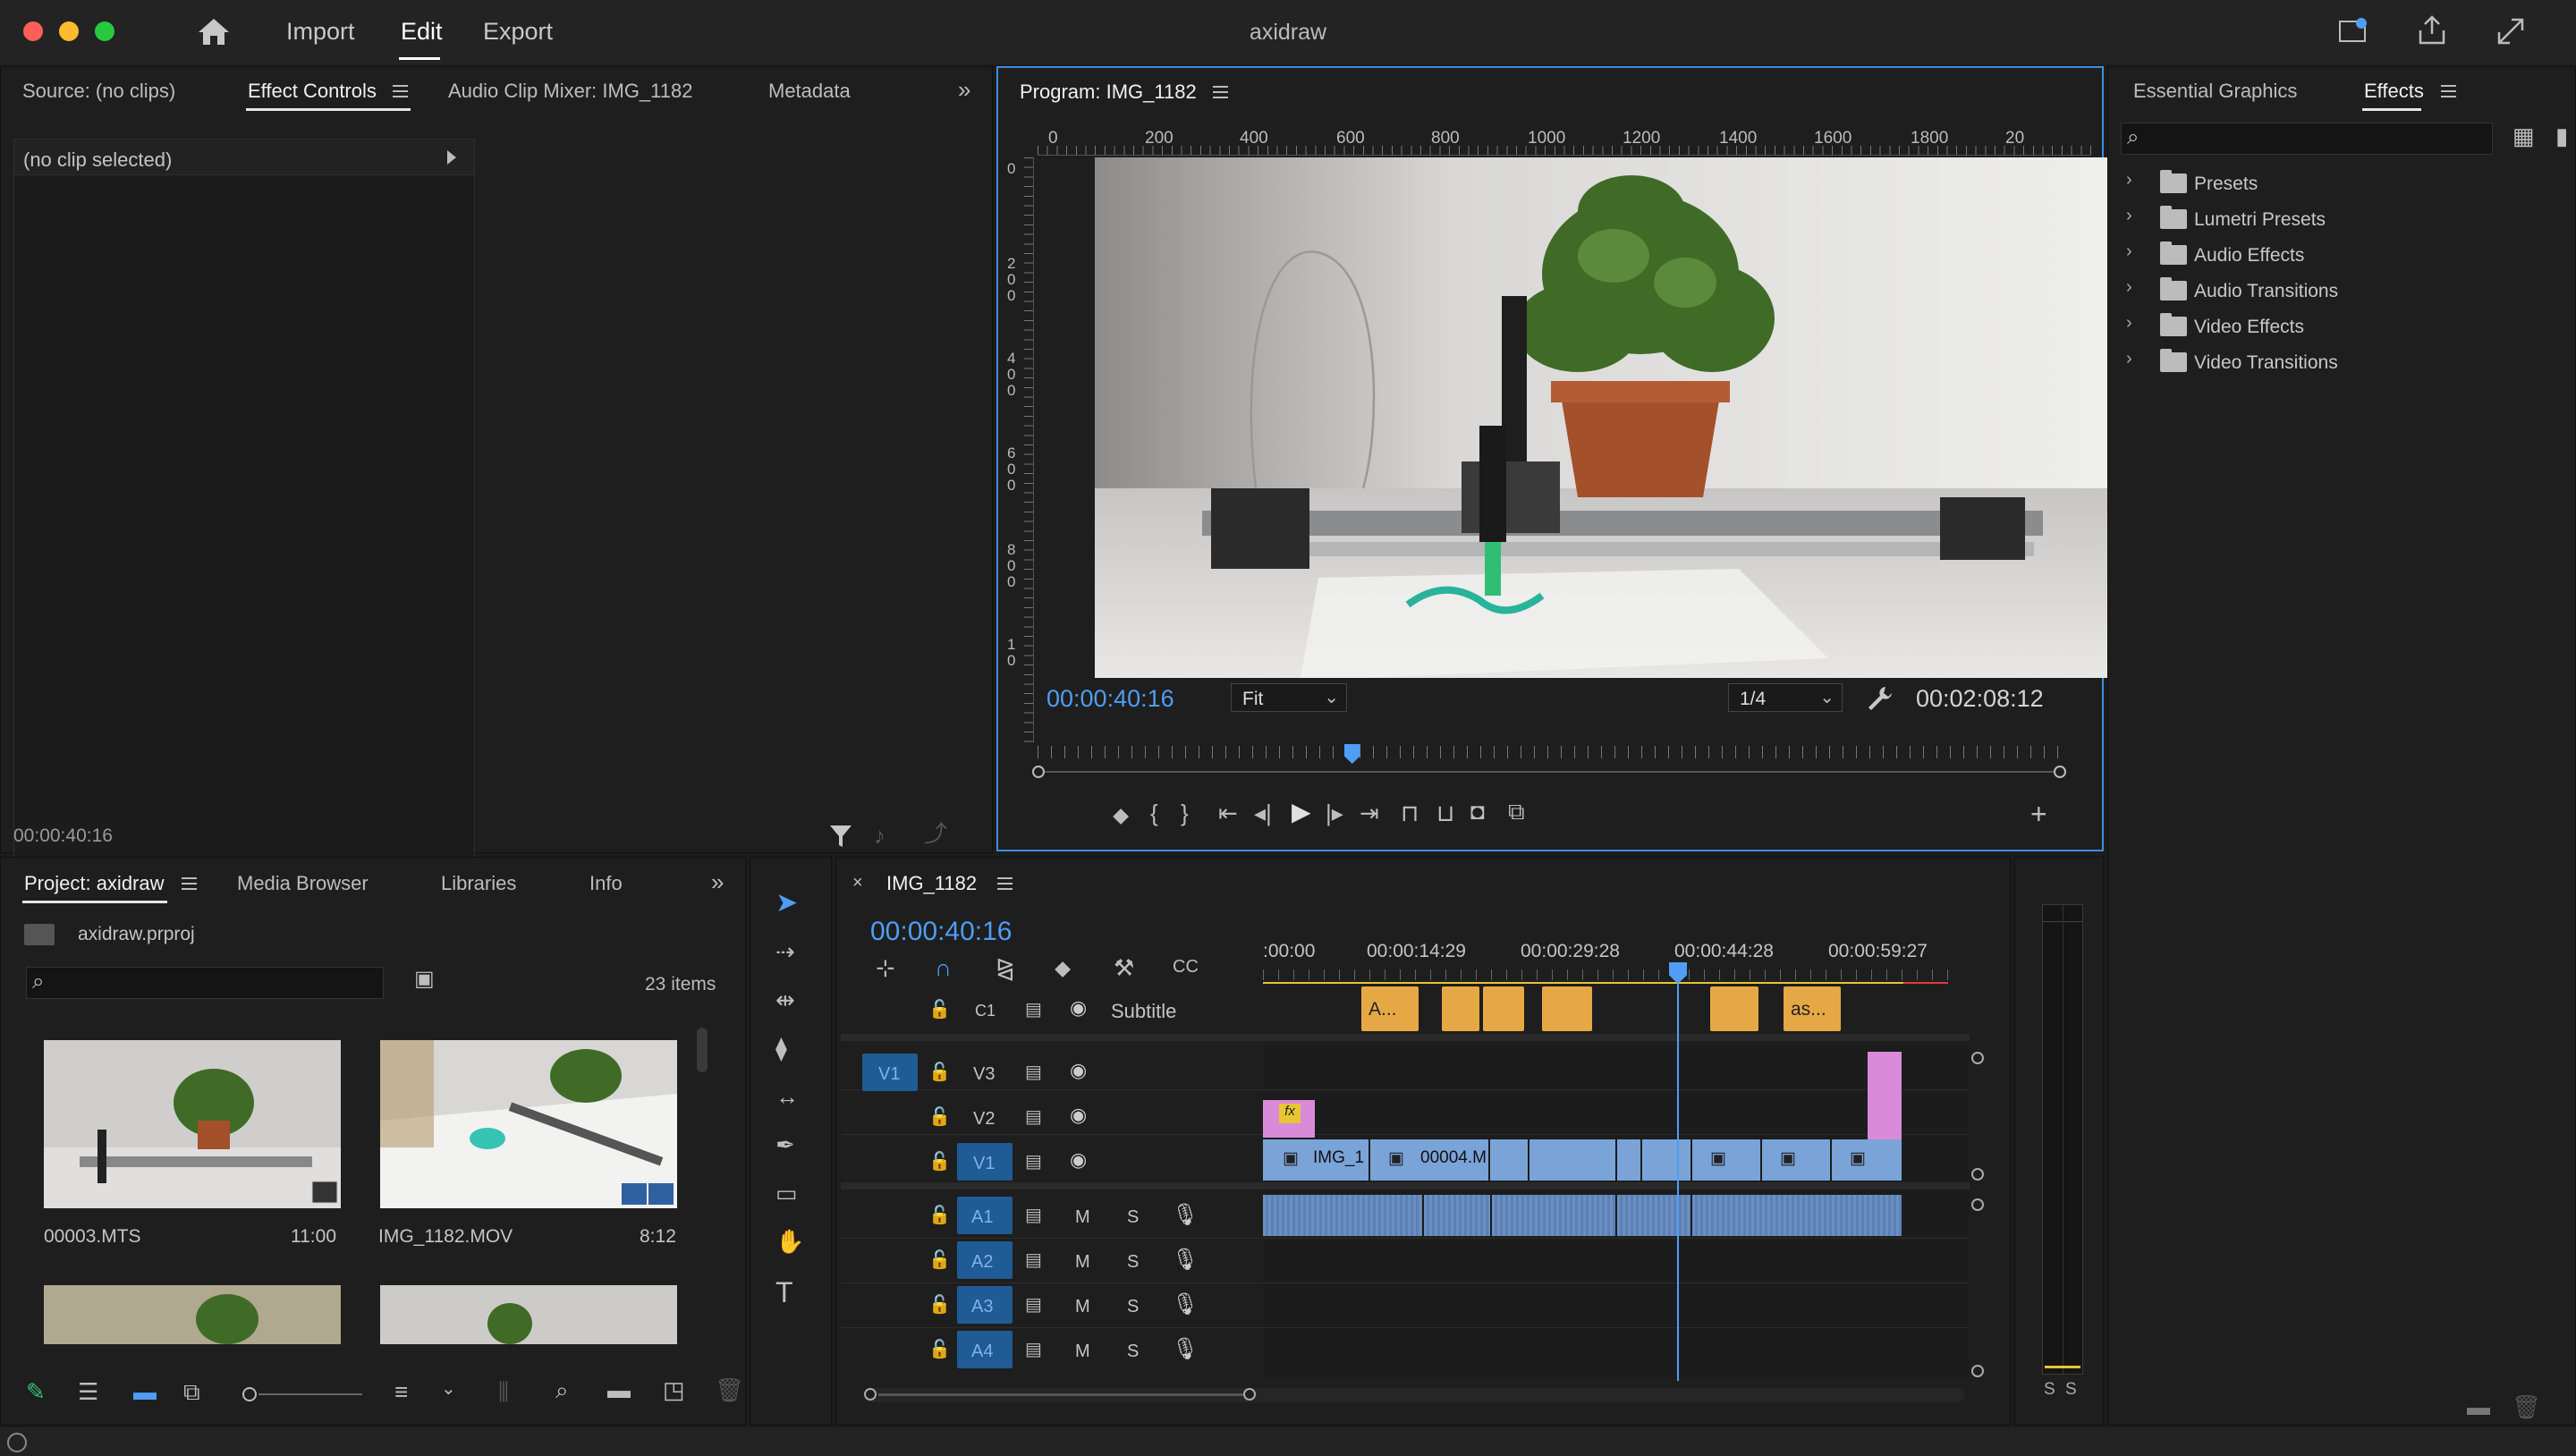  What do you see at coordinates (570, 91) in the screenshot?
I see `tab-audio-clip-mixer: Audio Clip Mixer: IMG_1182` at bounding box center [570, 91].